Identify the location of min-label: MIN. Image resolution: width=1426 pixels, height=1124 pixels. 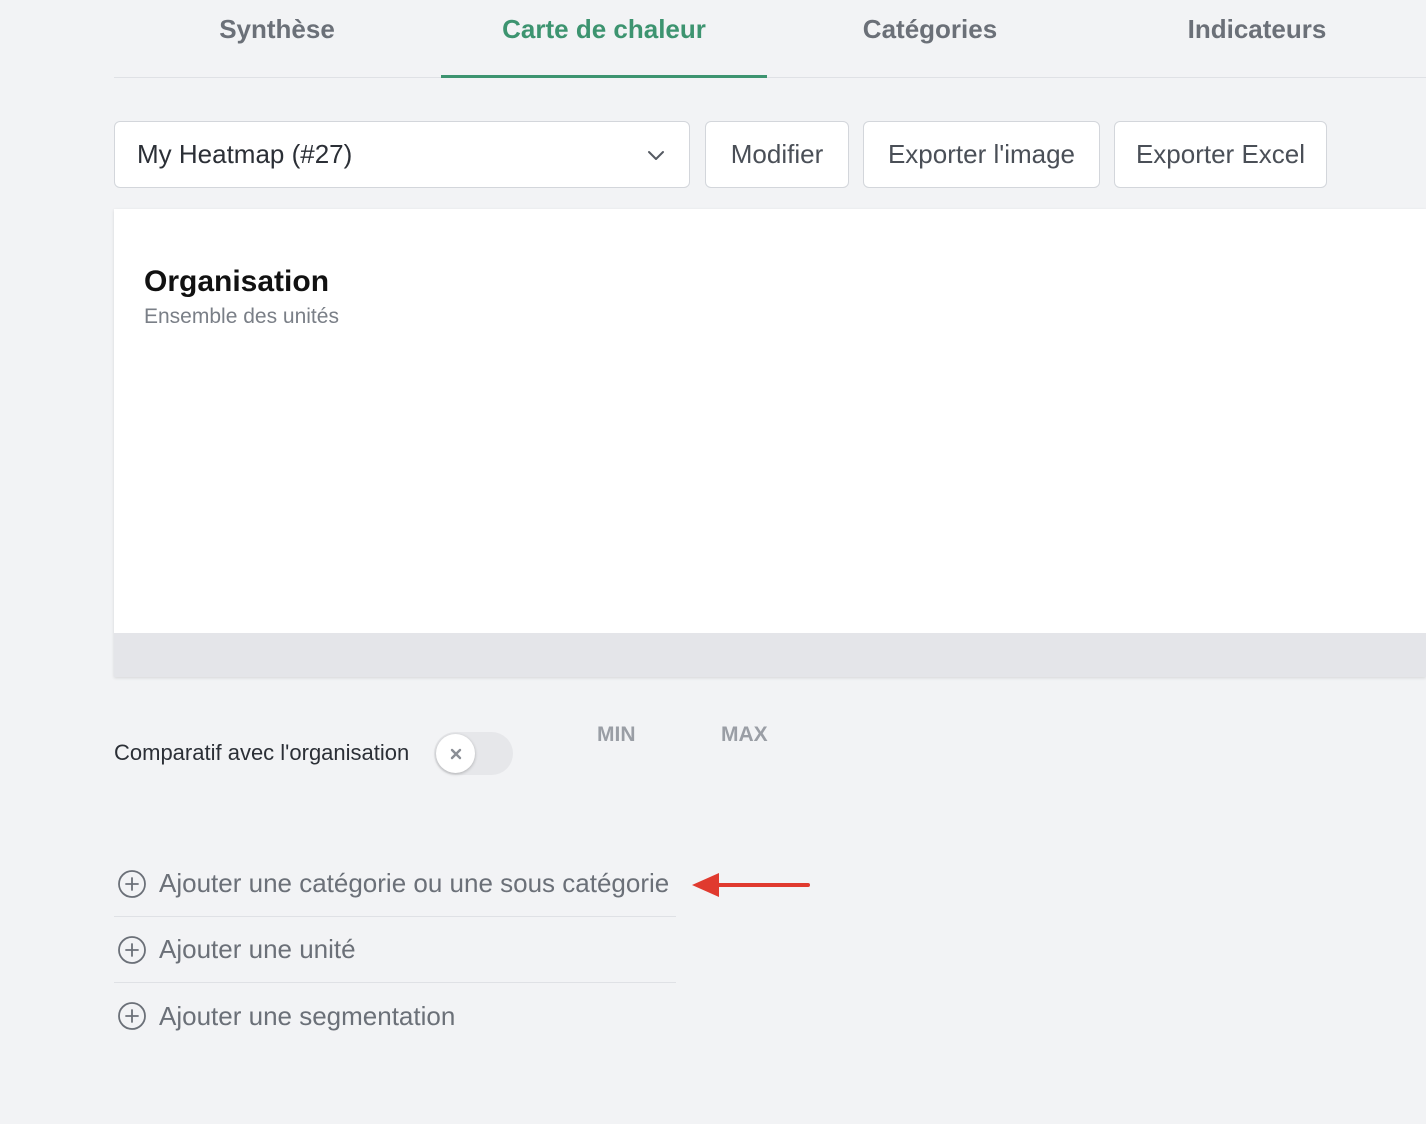
(616, 734).